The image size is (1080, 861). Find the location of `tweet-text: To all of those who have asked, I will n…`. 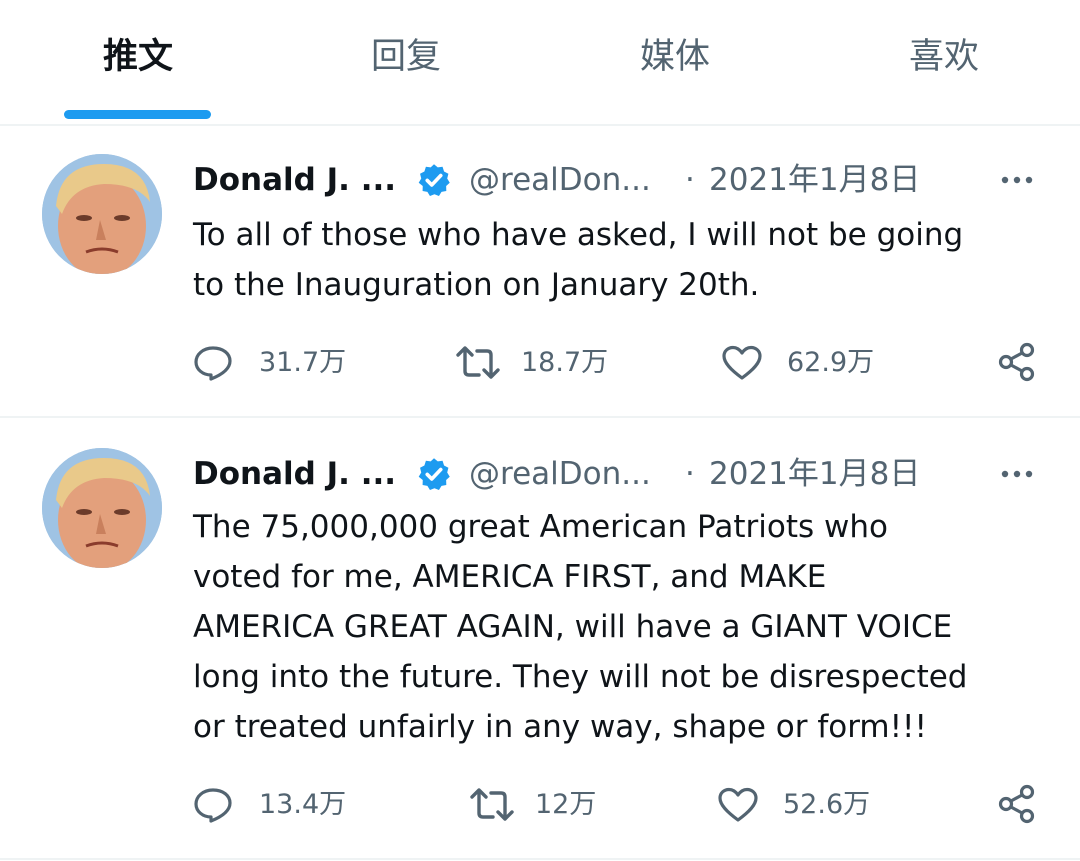

tweet-text: To all of those who have asked, I will n… is located at coordinates (618, 260).